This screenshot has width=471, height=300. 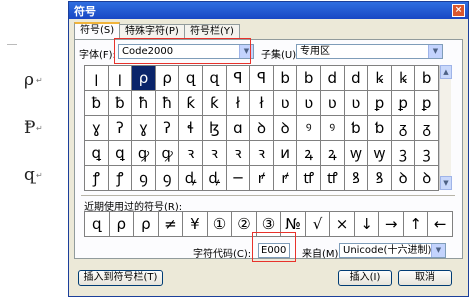 I want to click on symbol-cell: ᴎ, so click(x=285, y=153).